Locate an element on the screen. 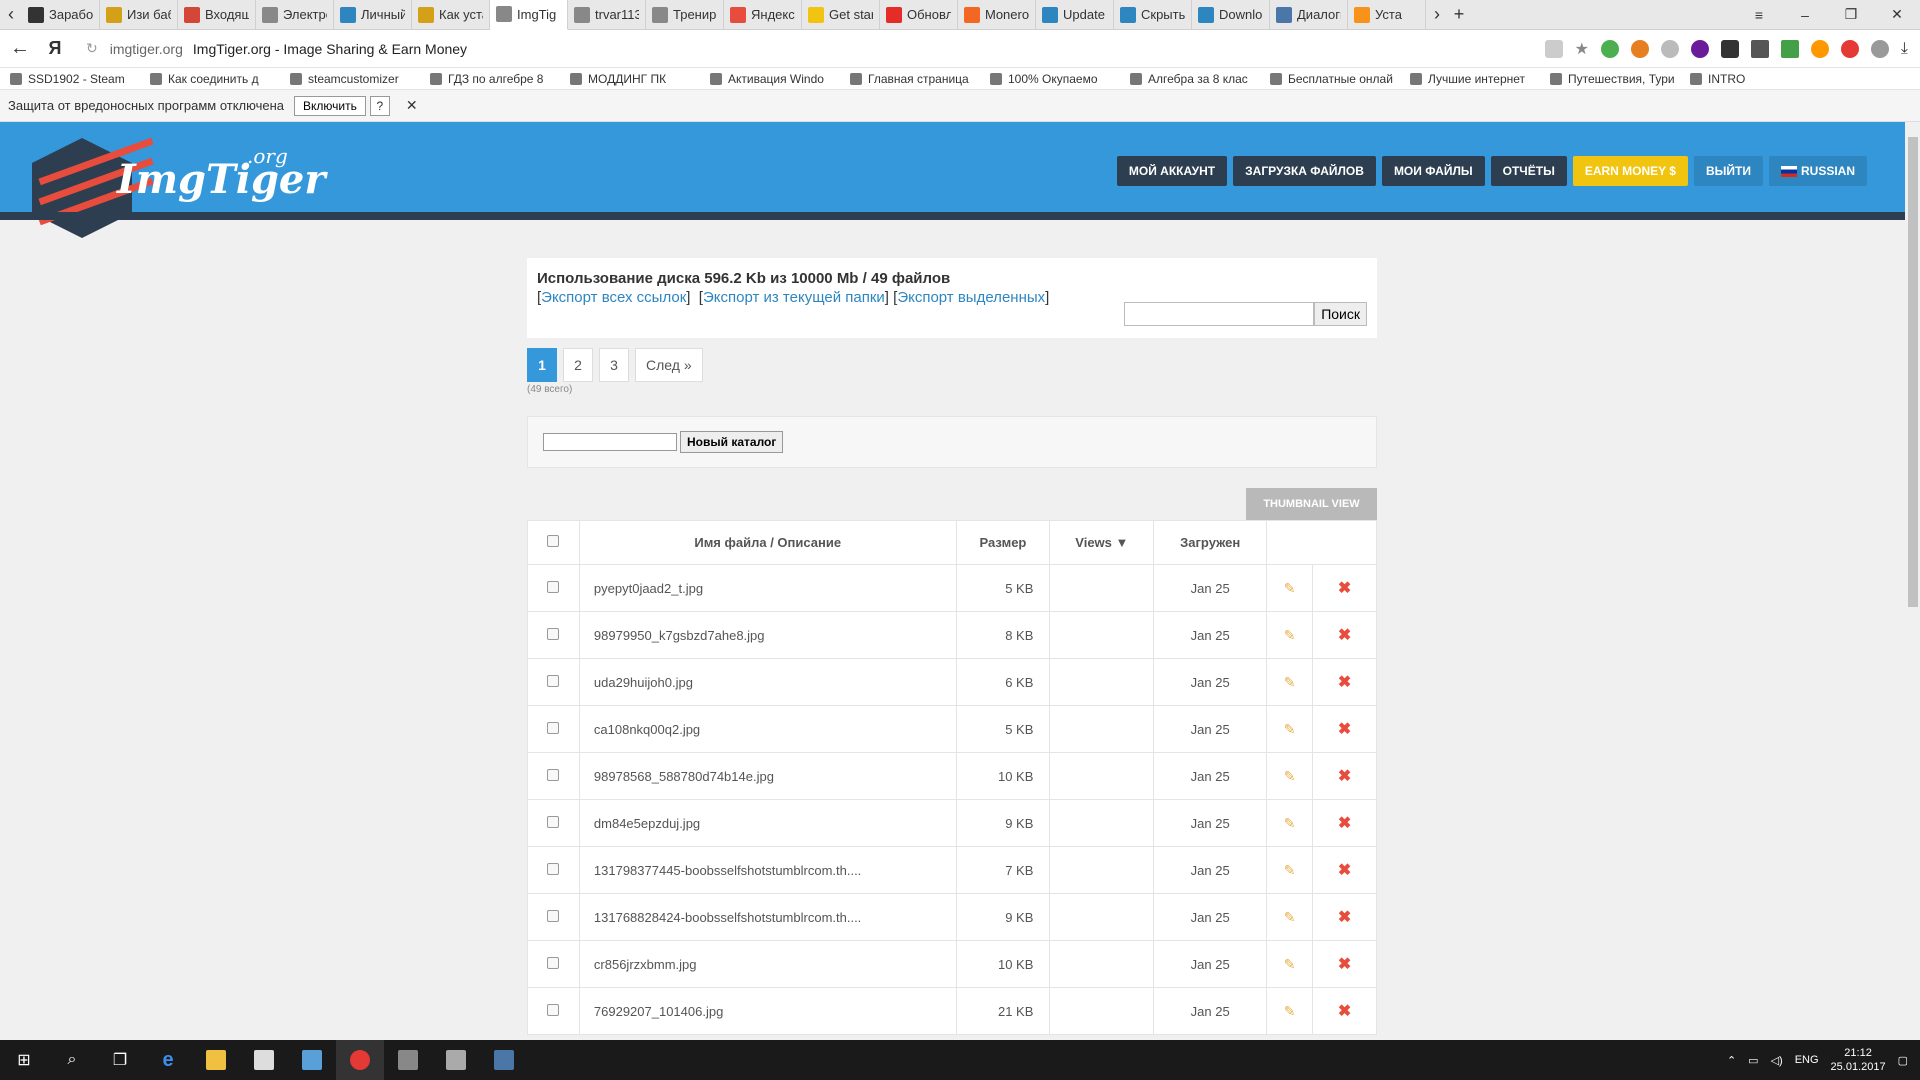  star-icon: ★ is located at coordinates (1582, 49).